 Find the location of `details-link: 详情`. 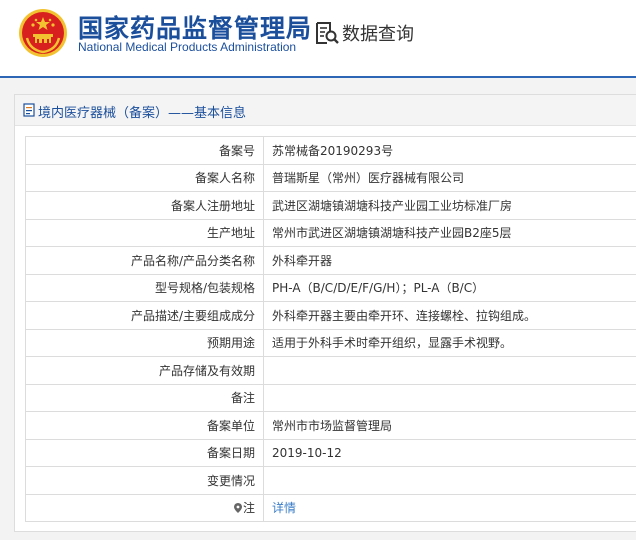

details-link: 详情 is located at coordinates (284, 508).